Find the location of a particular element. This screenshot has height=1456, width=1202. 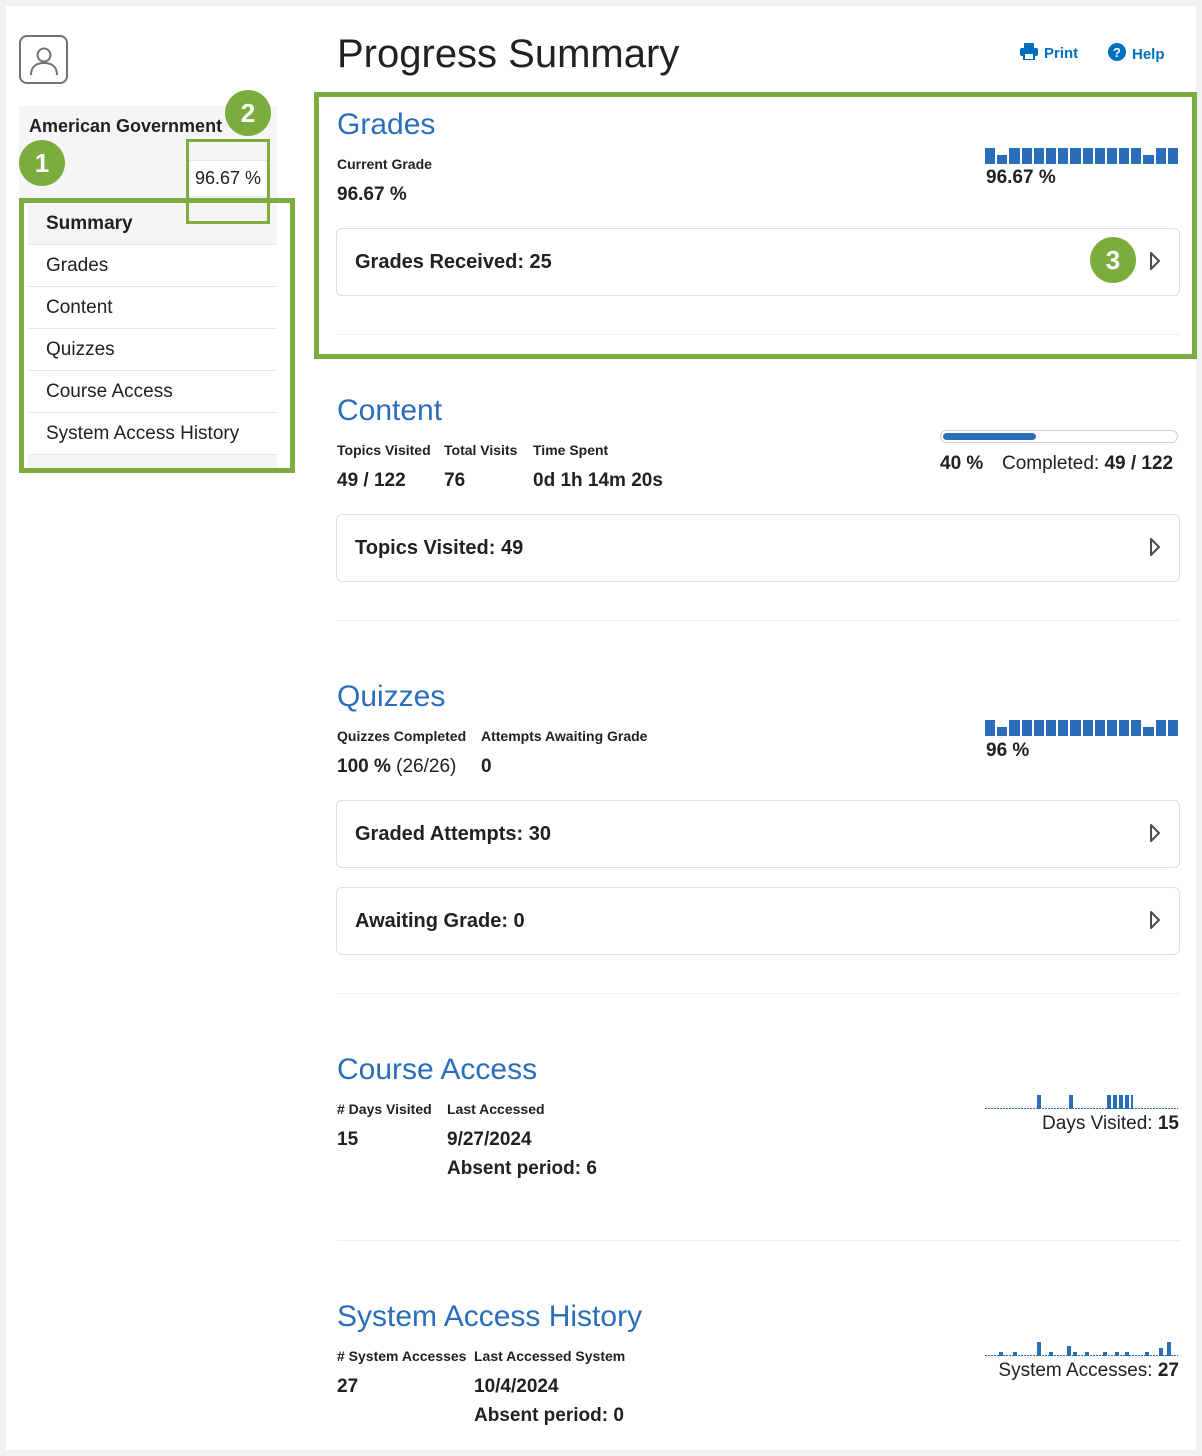

grades-received-card: Grades Received: 25 is located at coordinates (758, 262).